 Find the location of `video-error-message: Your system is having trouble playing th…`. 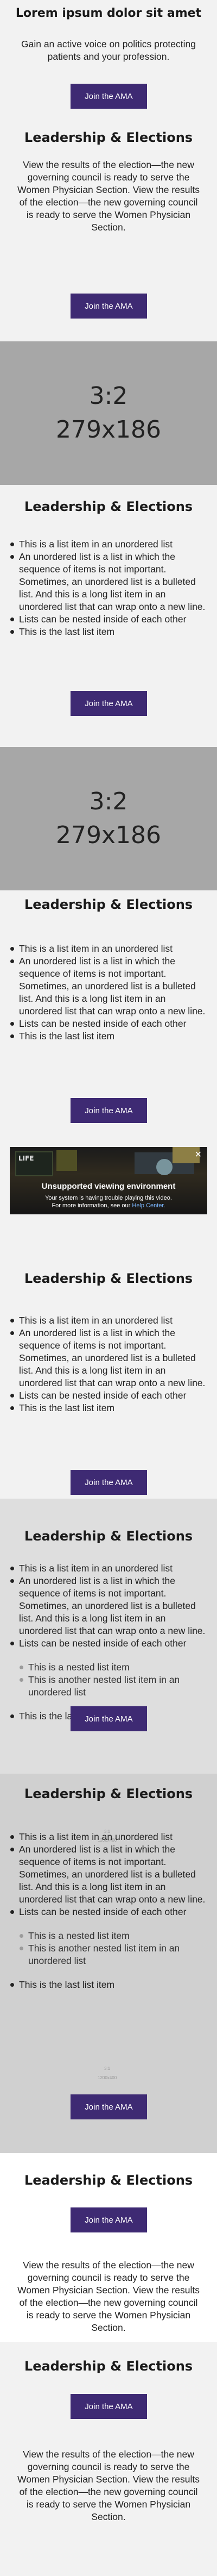

video-error-message: Your system is having trouble playing th… is located at coordinates (108, 1198).